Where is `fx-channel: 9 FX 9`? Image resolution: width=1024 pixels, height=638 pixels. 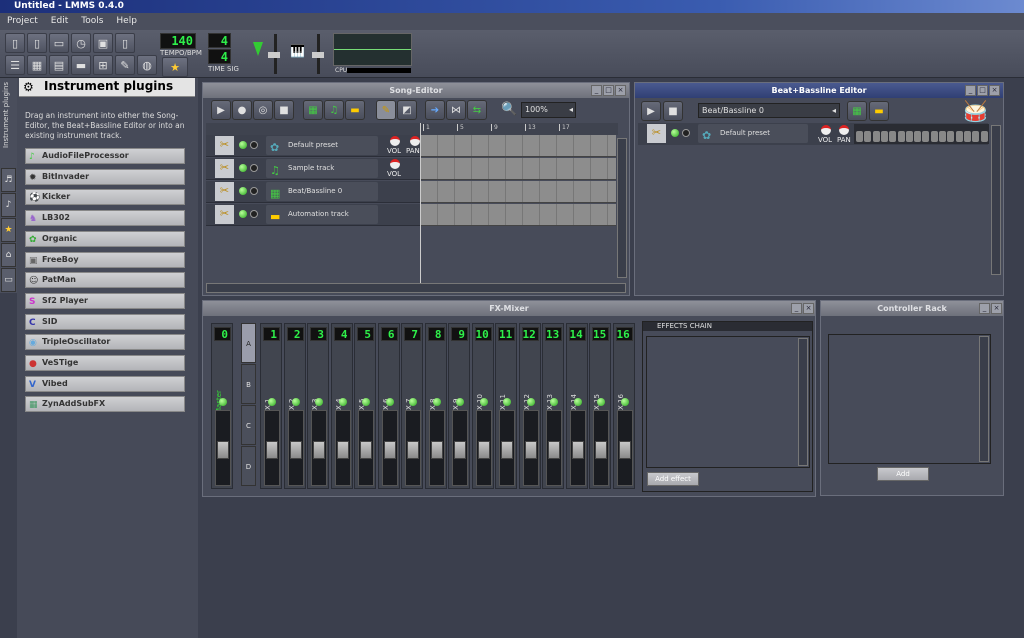
fx-channel: 9 FX 9 is located at coordinates (459, 406).